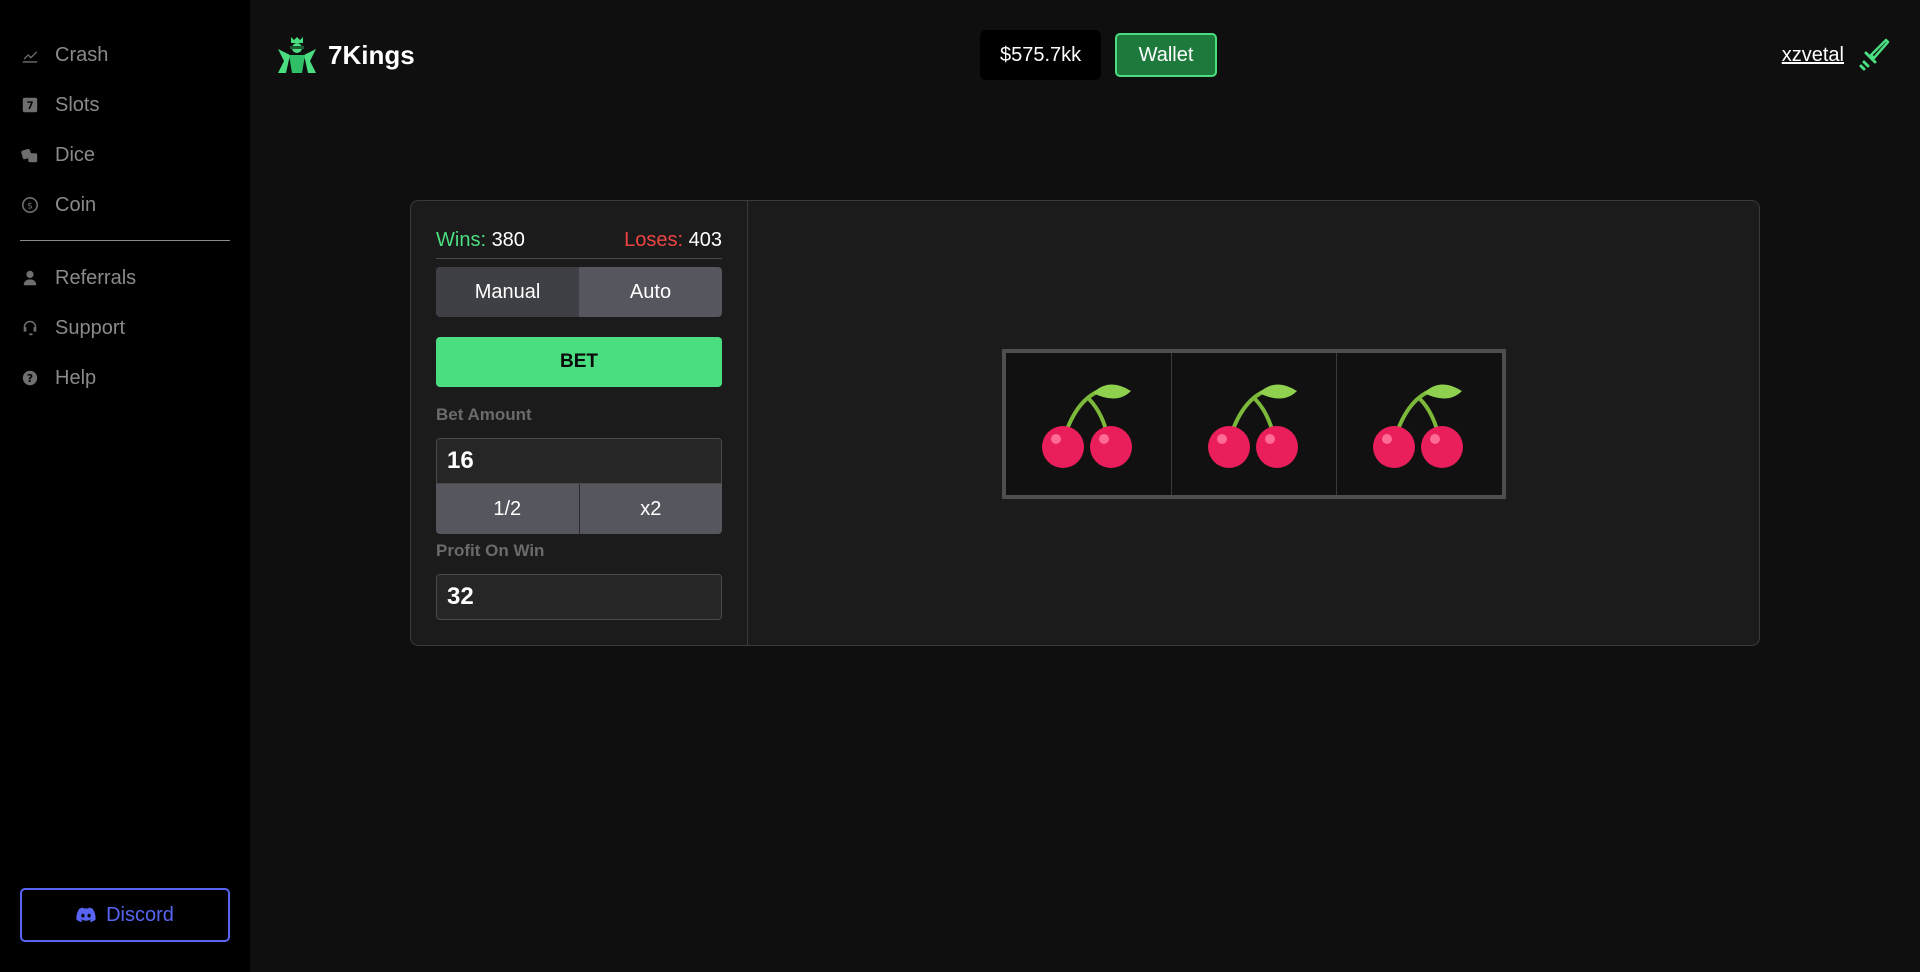 The width and height of the screenshot is (1920, 972). Describe the element at coordinates (30, 55) in the screenshot. I see `chart-line-icon` at that location.